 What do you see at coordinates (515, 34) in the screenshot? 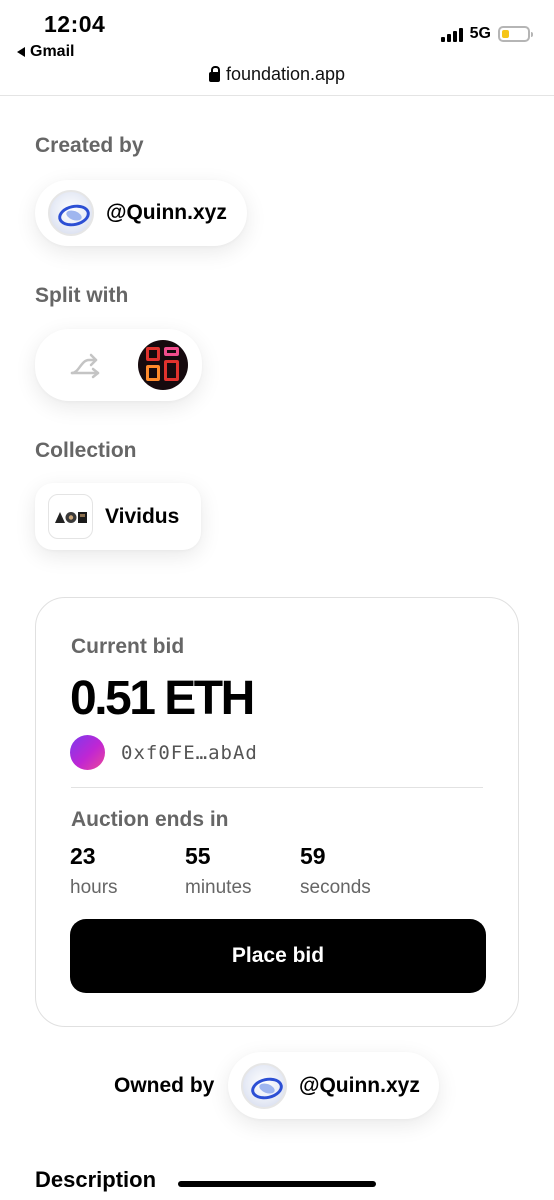
I see `battery-icon` at bounding box center [515, 34].